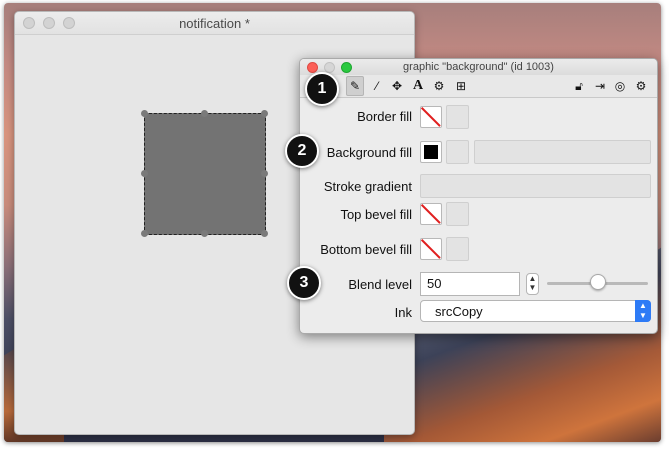  What do you see at coordinates (579, 86) in the screenshot?
I see `lock-icon: 🔓︎` at bounding box center [579, 86].